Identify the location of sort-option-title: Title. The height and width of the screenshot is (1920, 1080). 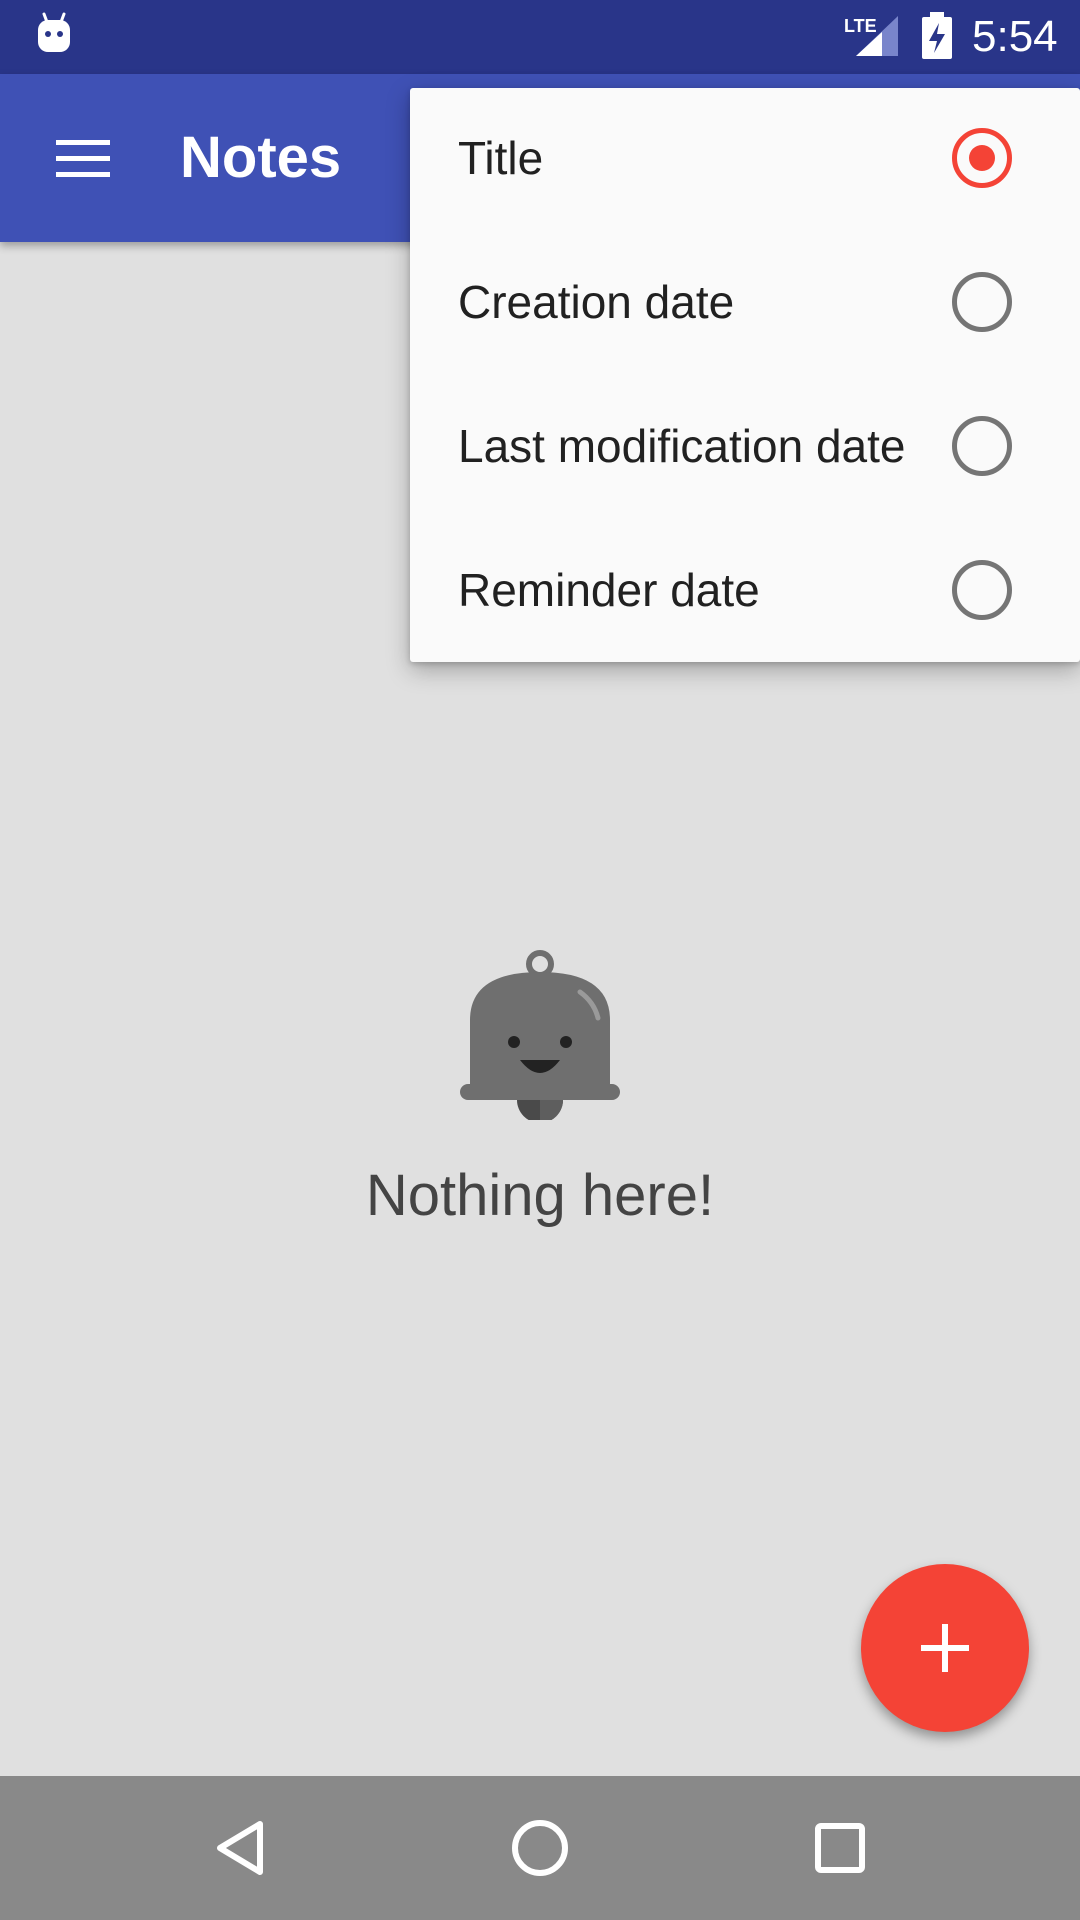
(745, 160).